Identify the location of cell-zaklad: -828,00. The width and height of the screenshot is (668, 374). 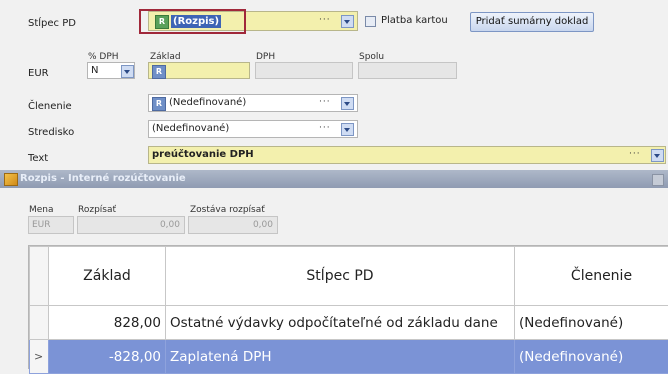
(107, 357).